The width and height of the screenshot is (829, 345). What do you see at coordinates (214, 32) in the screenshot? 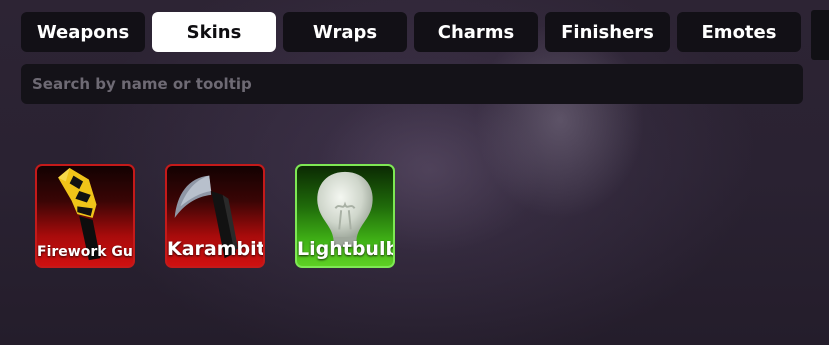
I see `tab-skins: Skins` at bounding box center [214, 32].